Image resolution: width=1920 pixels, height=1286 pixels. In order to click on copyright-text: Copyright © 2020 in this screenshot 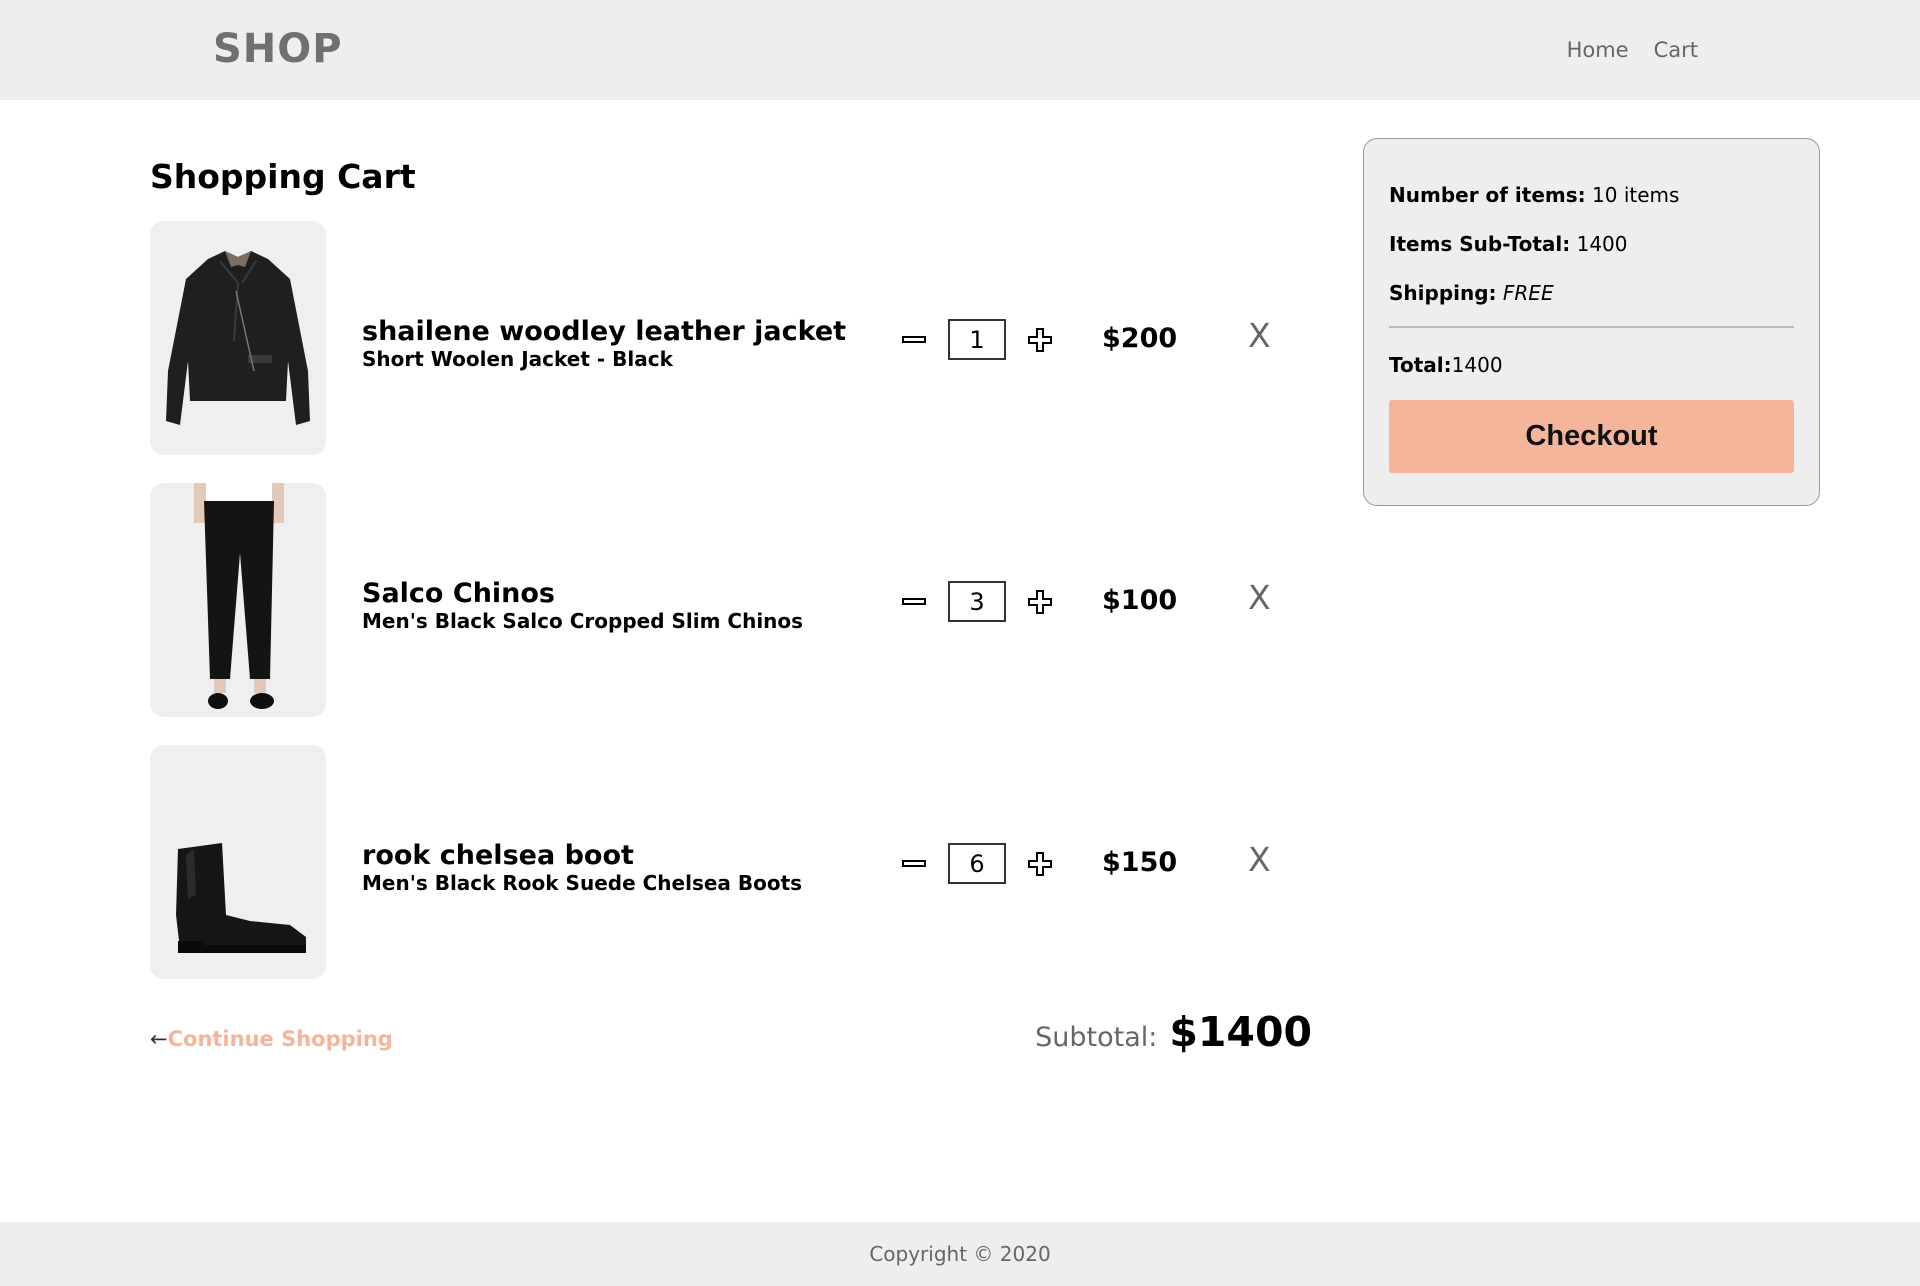, I will do `click(960, 1254)`.